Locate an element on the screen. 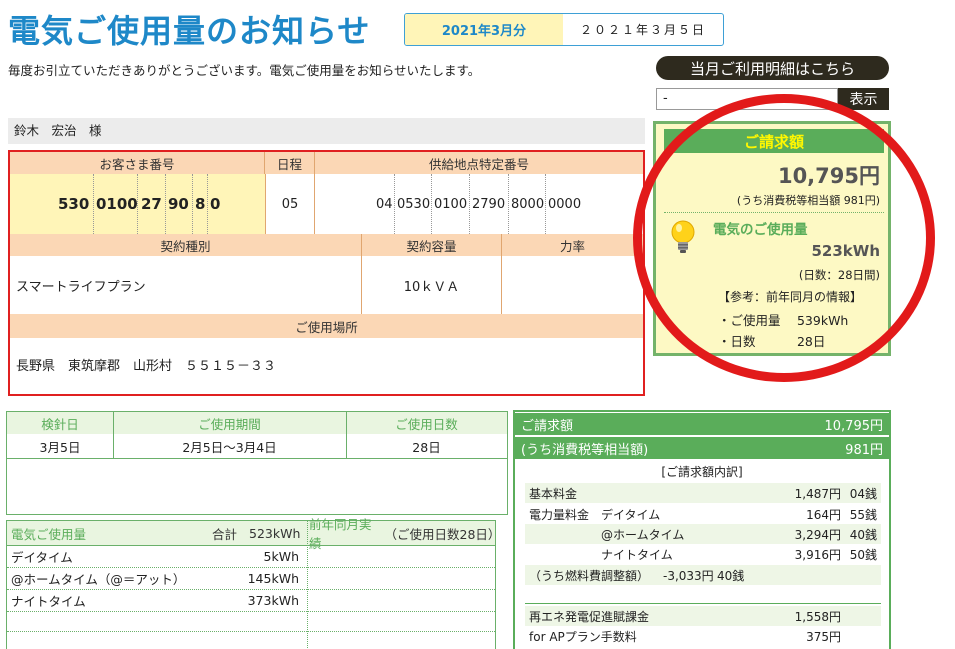  customer-number-part: 27 is located at coordinates (151, 204).